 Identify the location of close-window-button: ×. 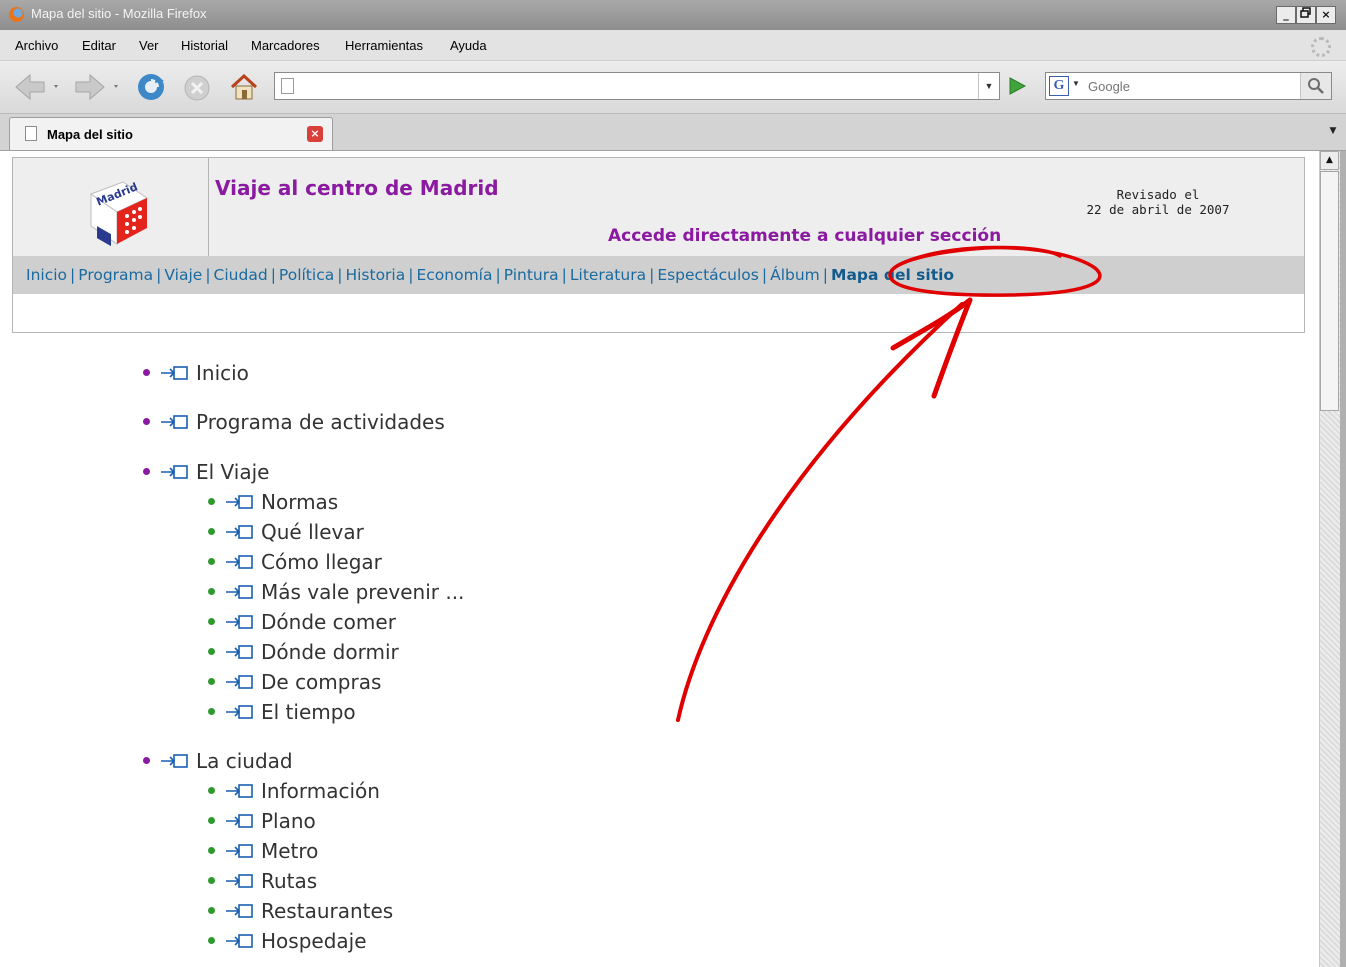
(1326, 15).